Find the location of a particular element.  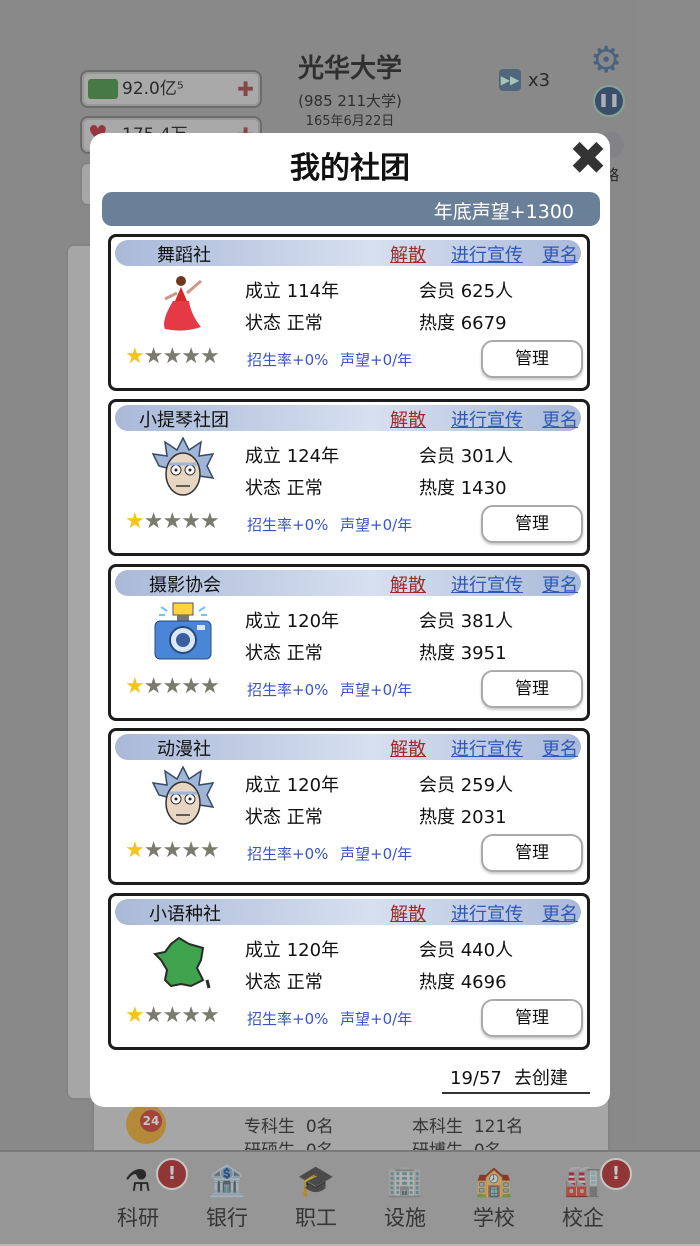

dialog-title: 我的社团 is located at coordinates (350, 168).